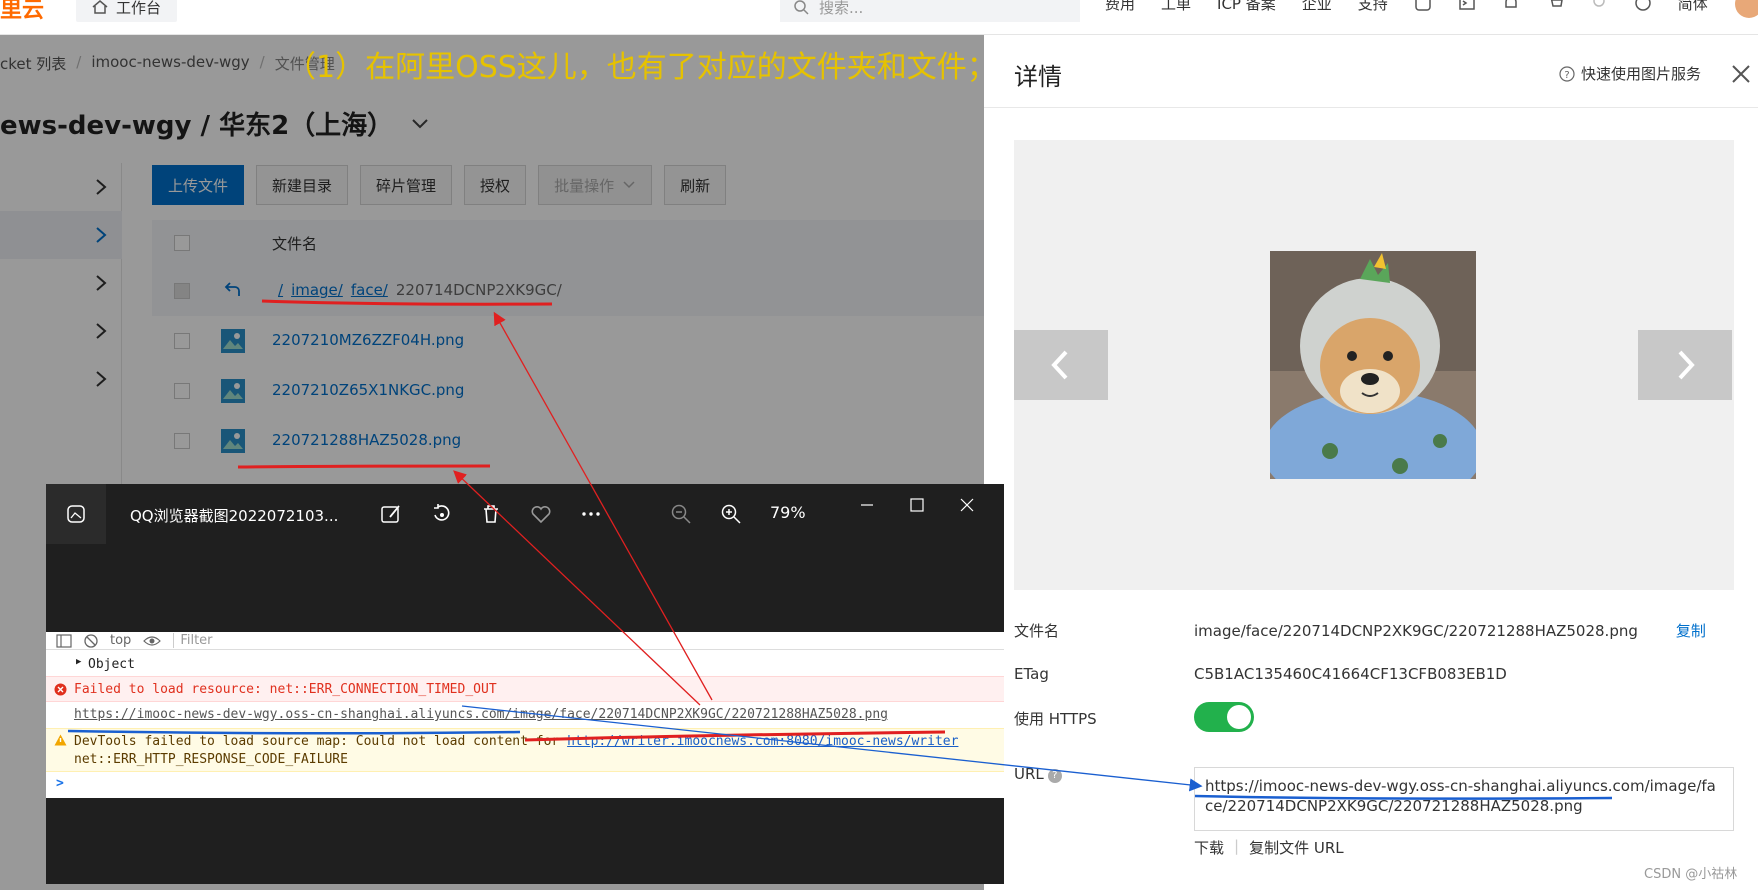  I want to click on console-filter-input: Filter, so click(193, 640).